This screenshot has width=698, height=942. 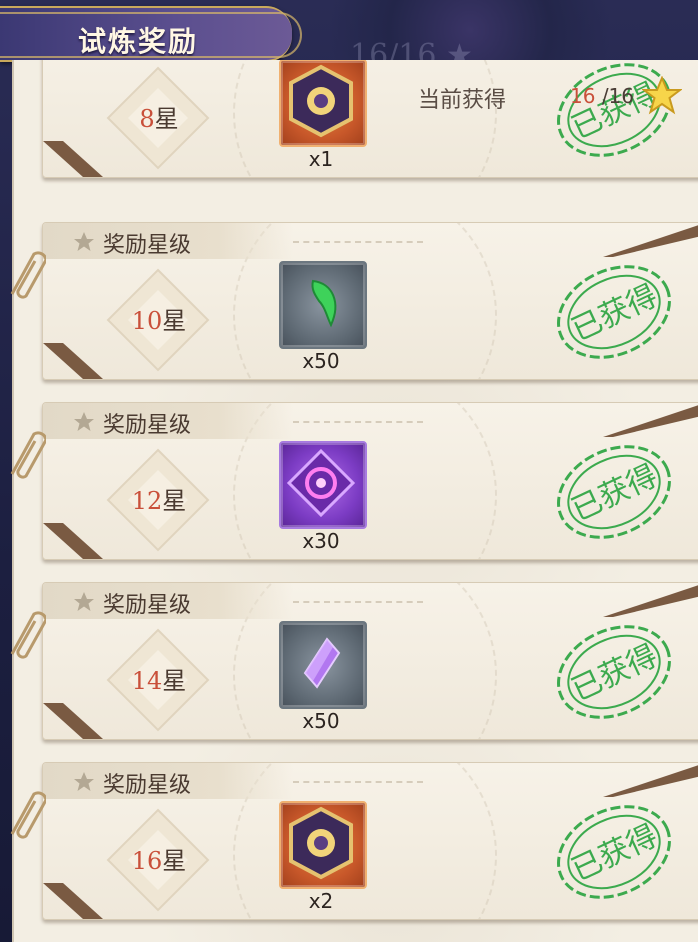 I want to click on green-crescent-icon, so click(x=324, y=303).